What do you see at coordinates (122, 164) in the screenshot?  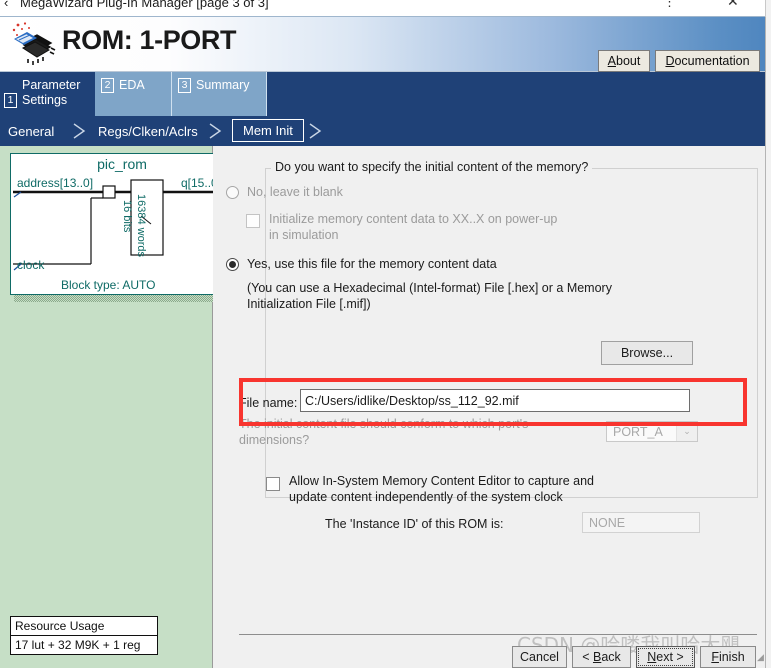 I see `symbol-module-name: pic_rom` at bounding box center [122, 164].